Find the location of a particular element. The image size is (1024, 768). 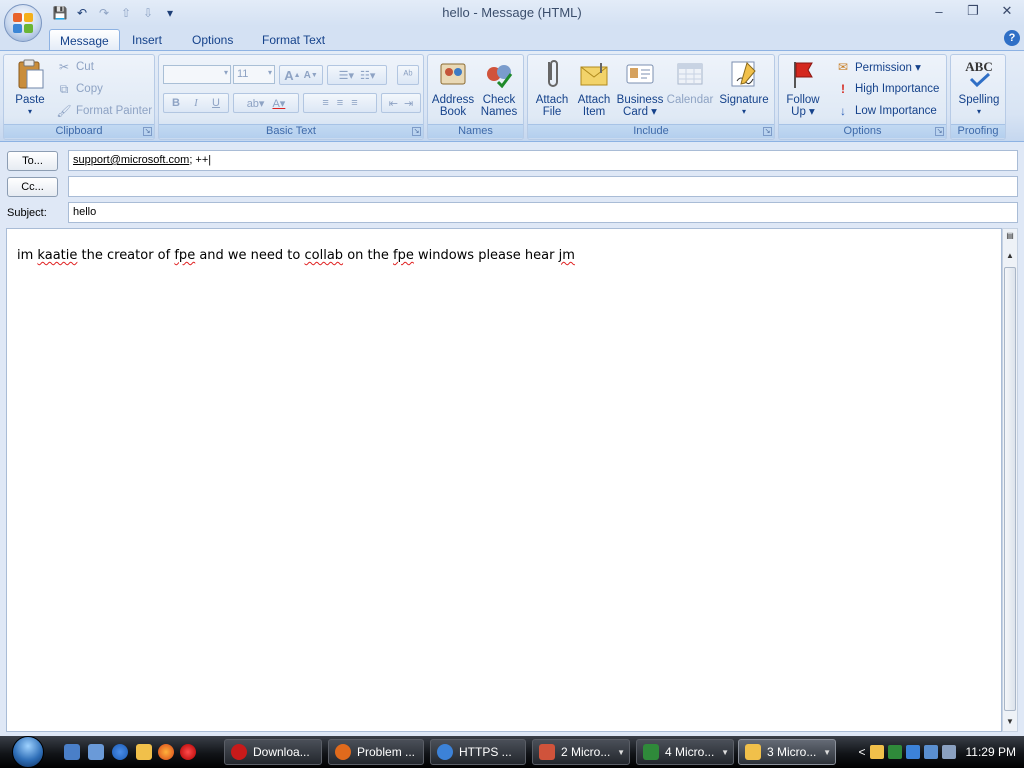

paste-button: Paste ▾ is located at coordinates (30, 88).